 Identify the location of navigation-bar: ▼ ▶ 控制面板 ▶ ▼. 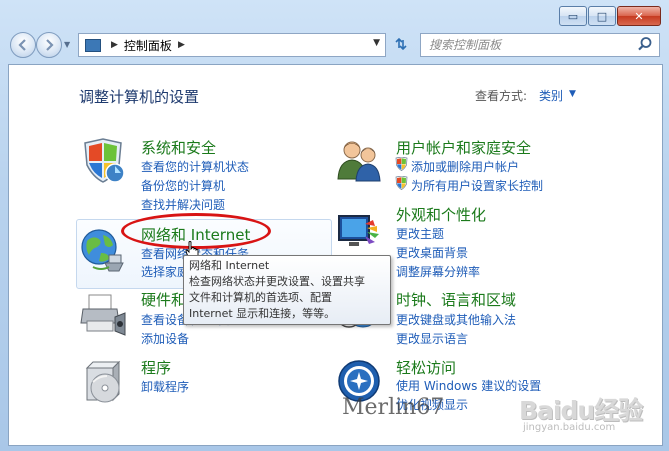
(334, 44).